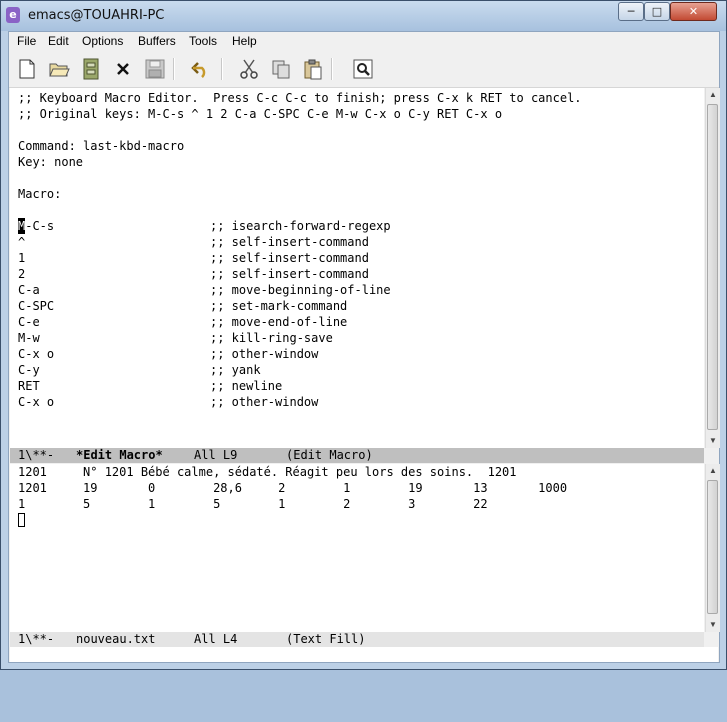 The image size is (727, 722). Describe the element at coordinates (22, 274) in the screenshot. I see `macro-key: 2` at that location.